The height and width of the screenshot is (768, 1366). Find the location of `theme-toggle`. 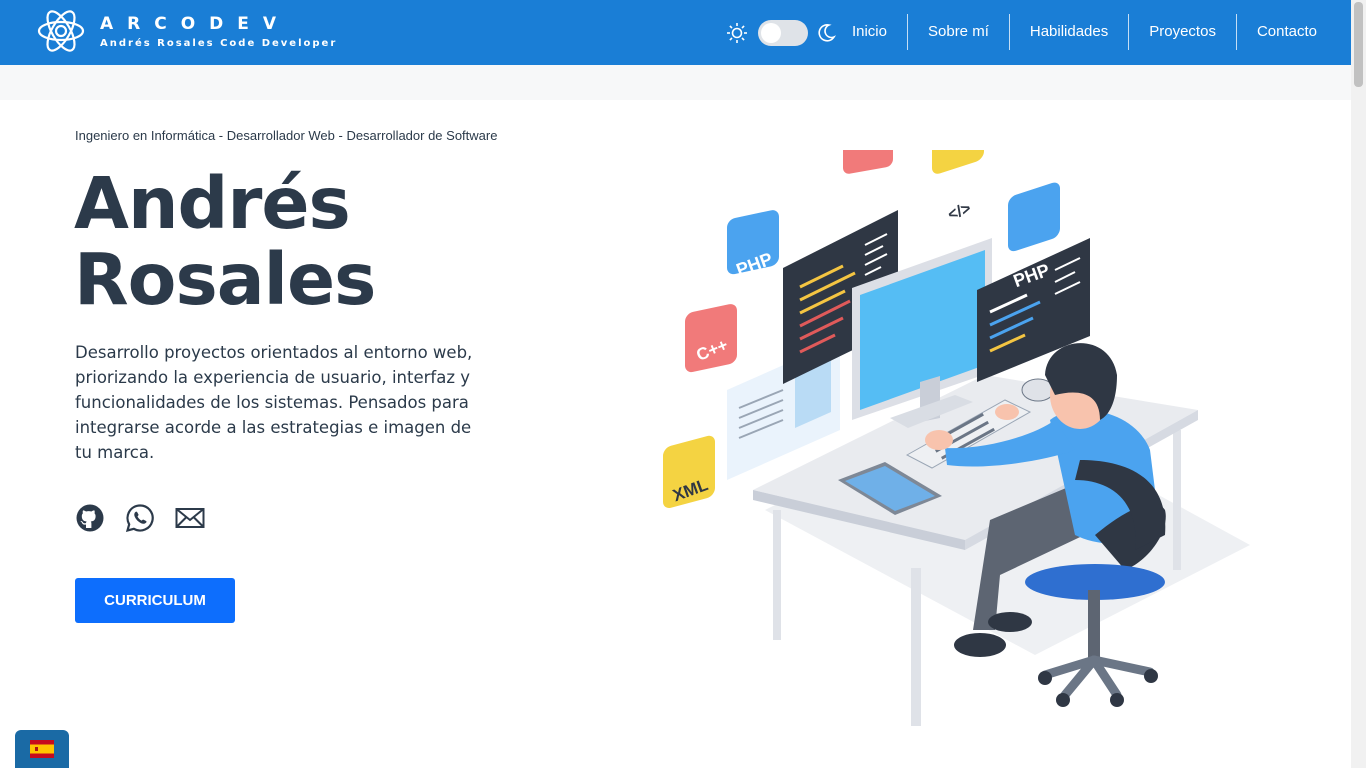

theme-toggle is located at coordinates (781, 33).